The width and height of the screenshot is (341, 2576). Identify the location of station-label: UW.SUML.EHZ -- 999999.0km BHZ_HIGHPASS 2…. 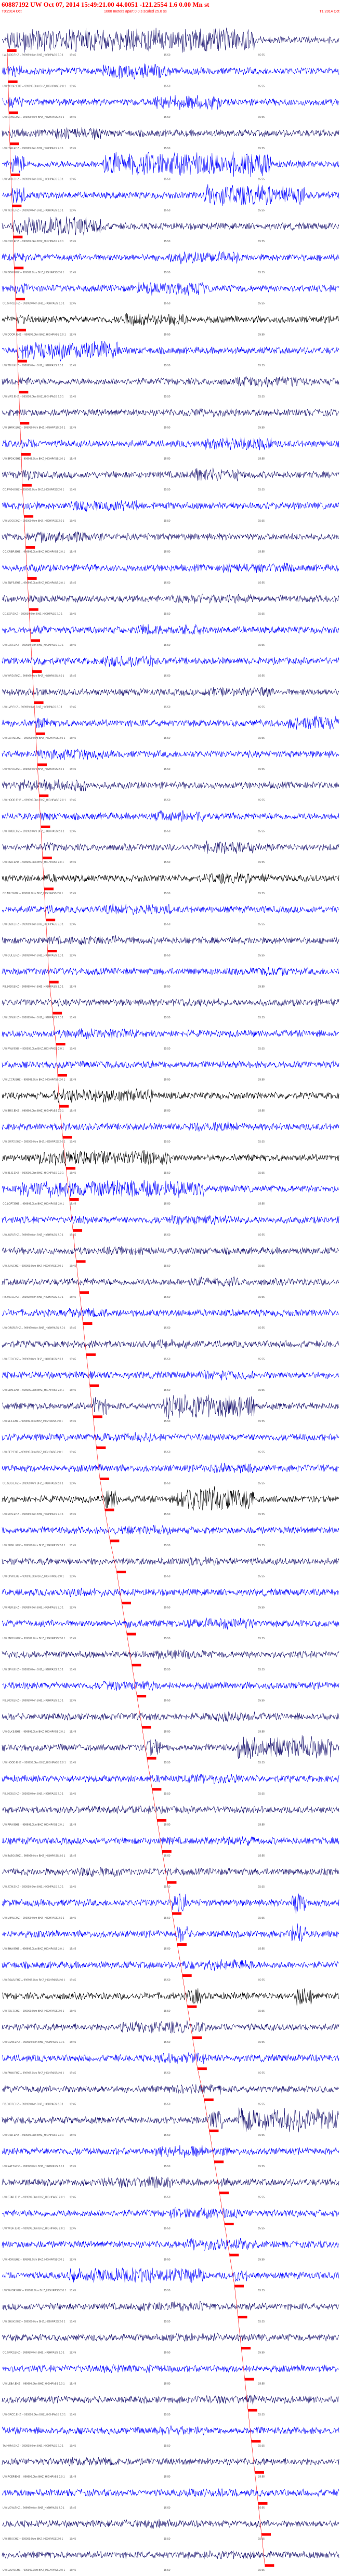
(34, 1546).